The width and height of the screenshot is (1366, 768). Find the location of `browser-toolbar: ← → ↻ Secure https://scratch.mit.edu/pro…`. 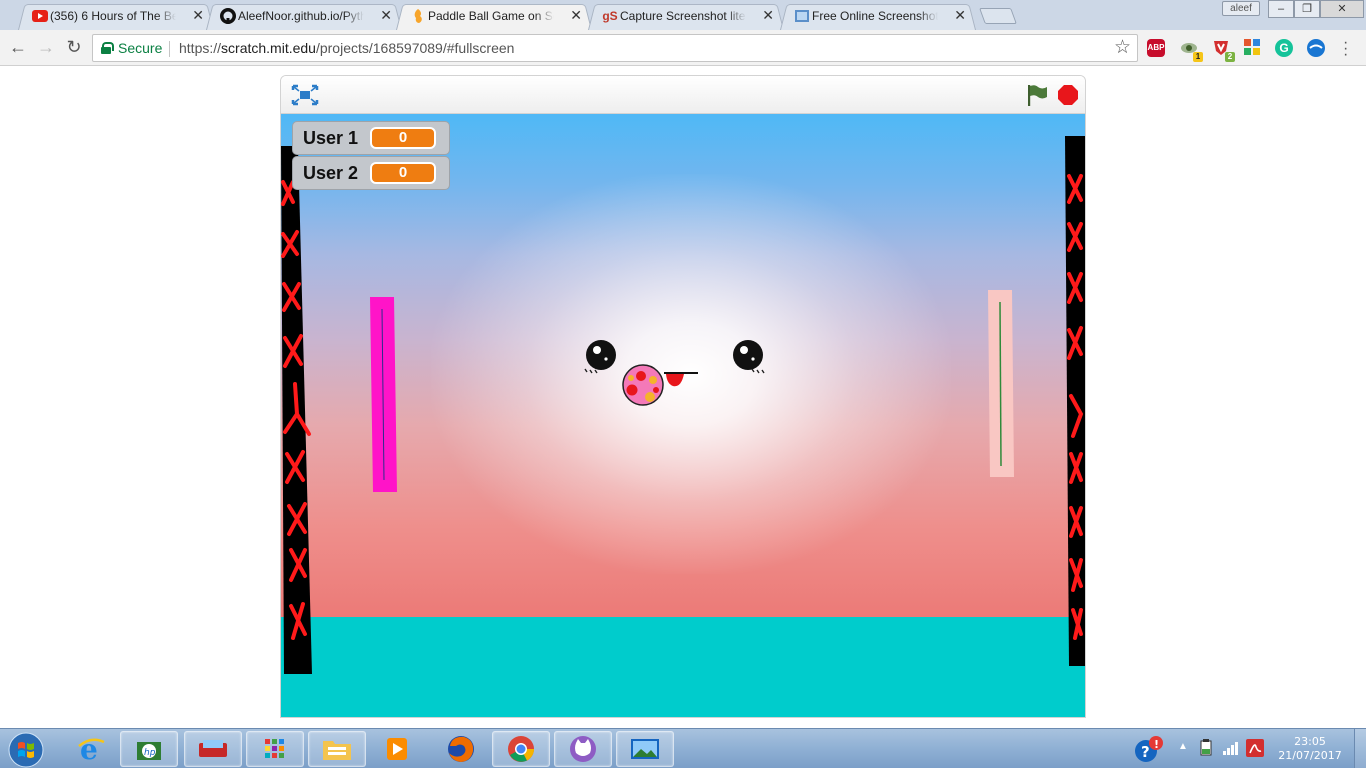

browser-toolbar: ← → ↻ Secure https://scratch.mit.edu/pro… is located at coordinates (683, 48).